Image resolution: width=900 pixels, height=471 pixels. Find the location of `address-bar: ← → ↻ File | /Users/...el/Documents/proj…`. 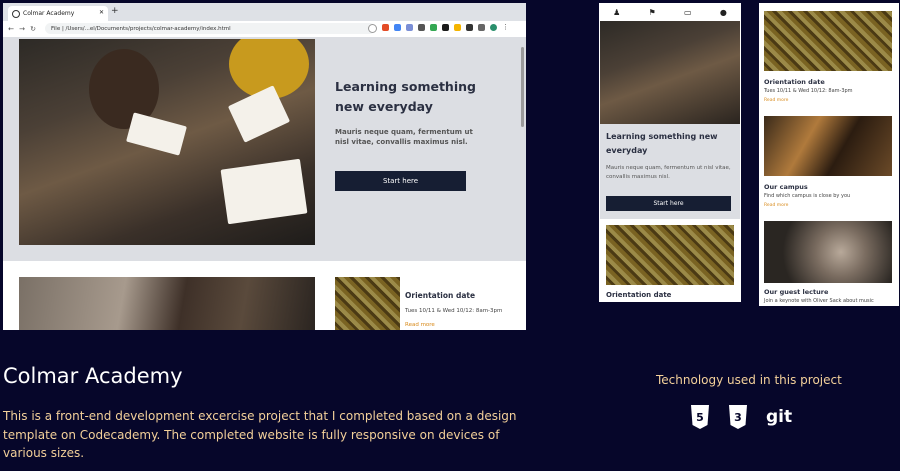

address-bar: ← → ↻ File | /Users/...el/Documents/proj… is located at coordinates (264, 29).